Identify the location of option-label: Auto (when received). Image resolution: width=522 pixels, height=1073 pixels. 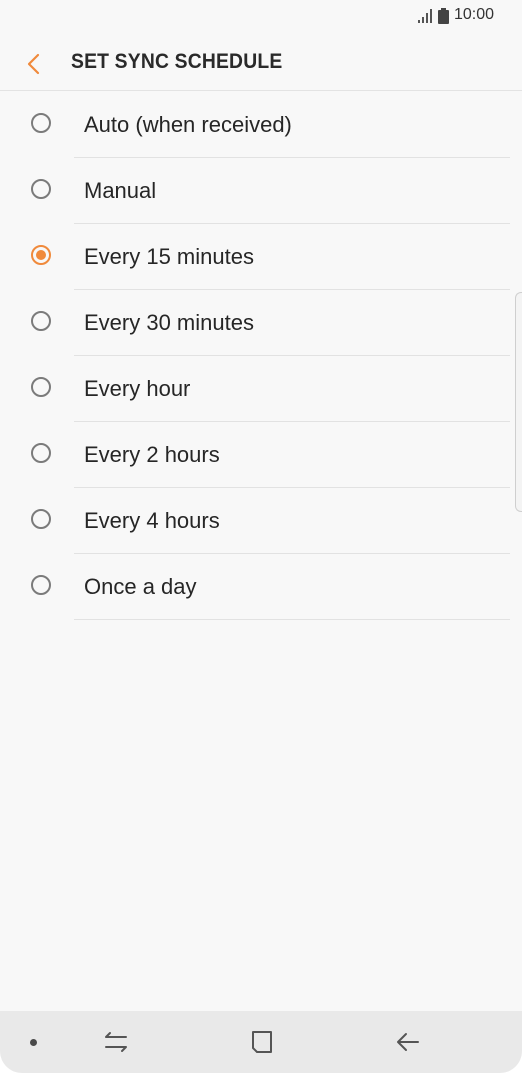
(188, 124).